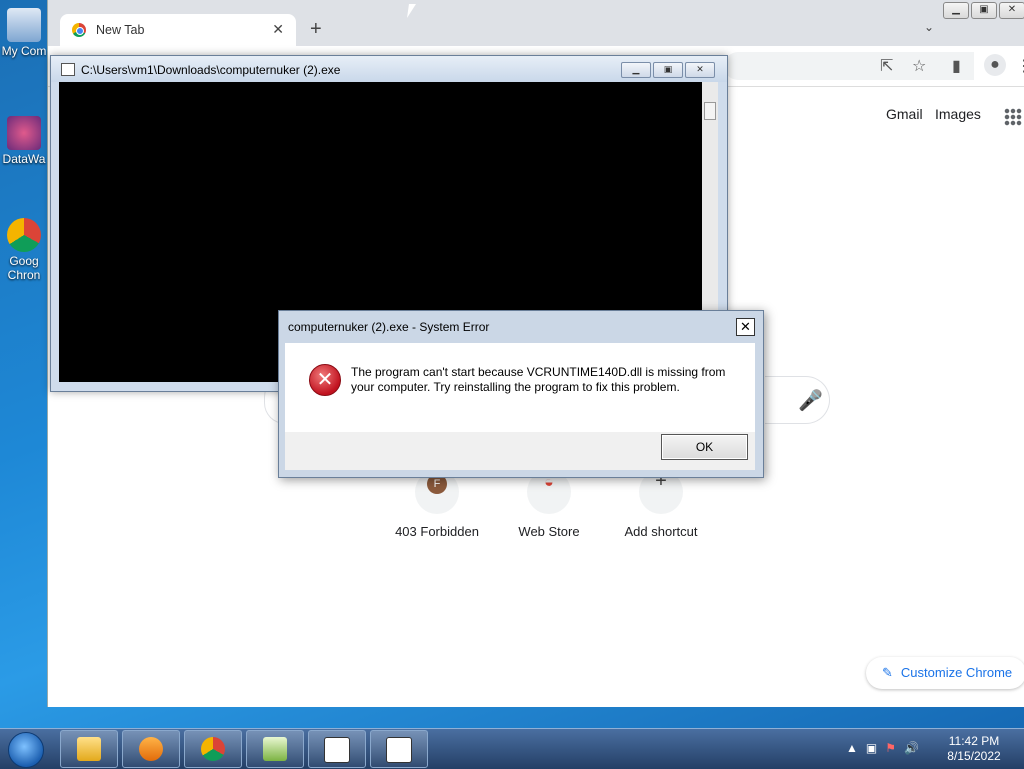  I want to click on shortcut-label: Add shortcut, so click(661, 531).